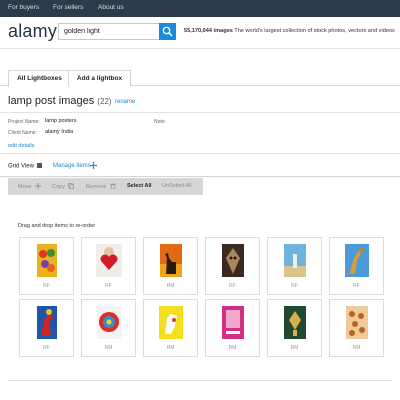 The width and height of the screenshot is (400, 400). Describe the element at coordinates (232, 260) in the screenshot. I see `mask-face-thumbnail` at that location.